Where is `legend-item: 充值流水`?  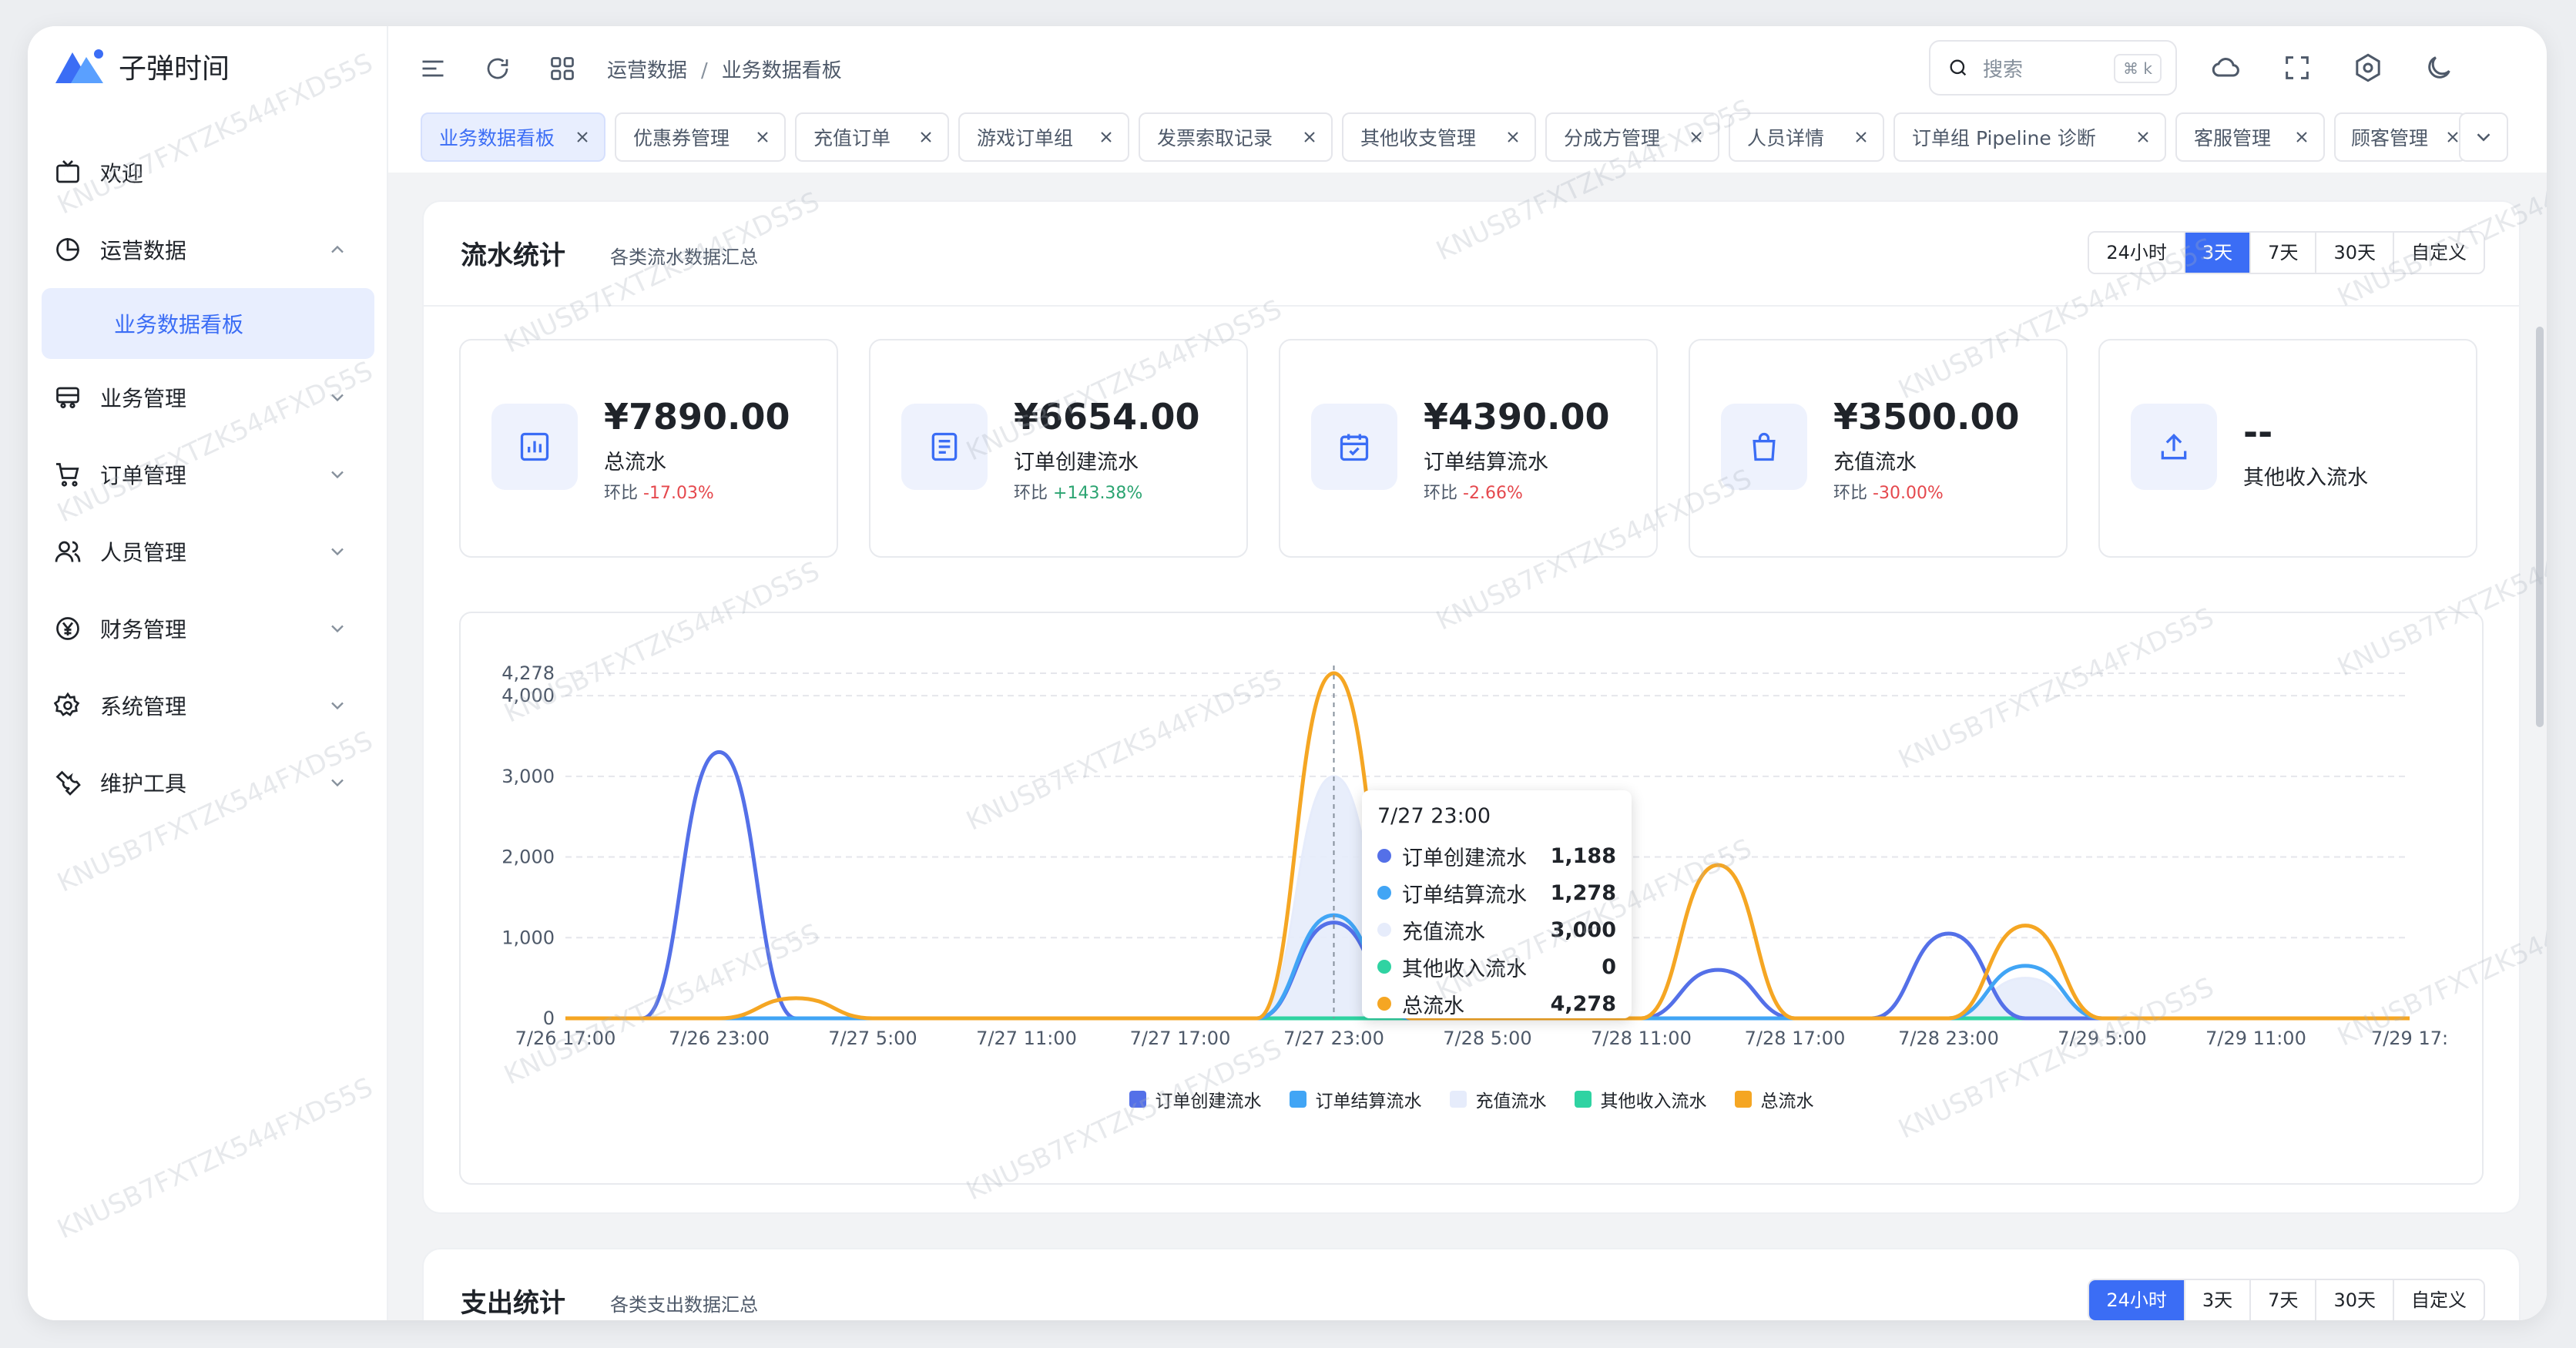
legend-item: 充值流水 is located at coordinates (1498, 1099).